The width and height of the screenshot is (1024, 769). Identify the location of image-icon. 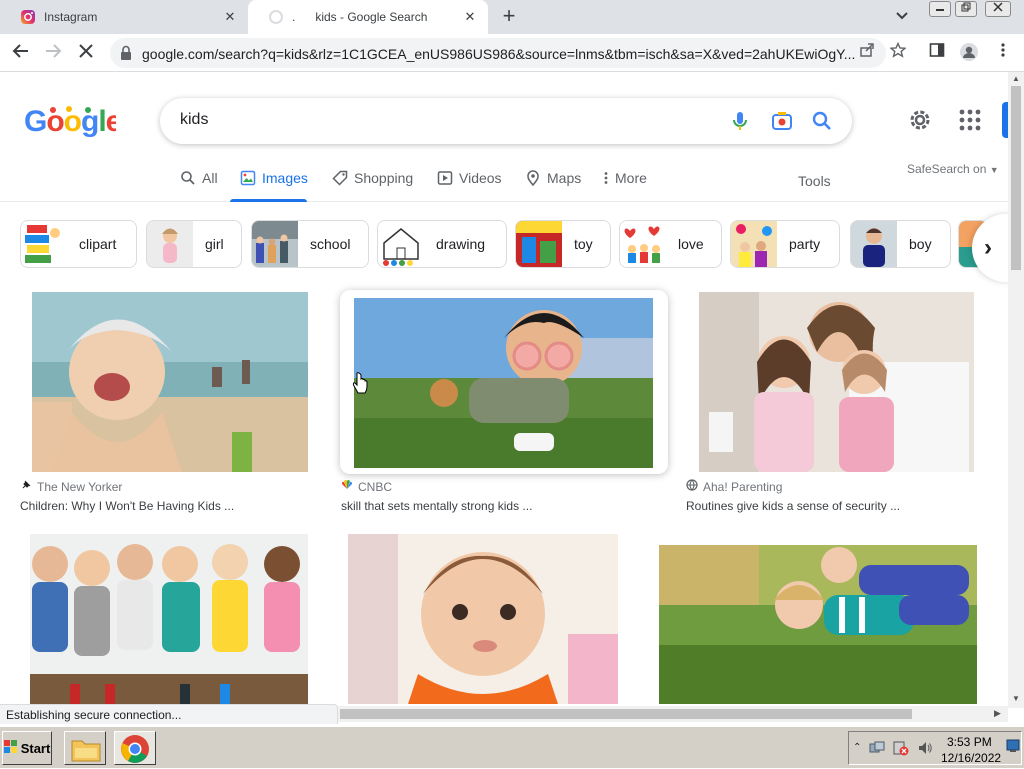
(248, 178).